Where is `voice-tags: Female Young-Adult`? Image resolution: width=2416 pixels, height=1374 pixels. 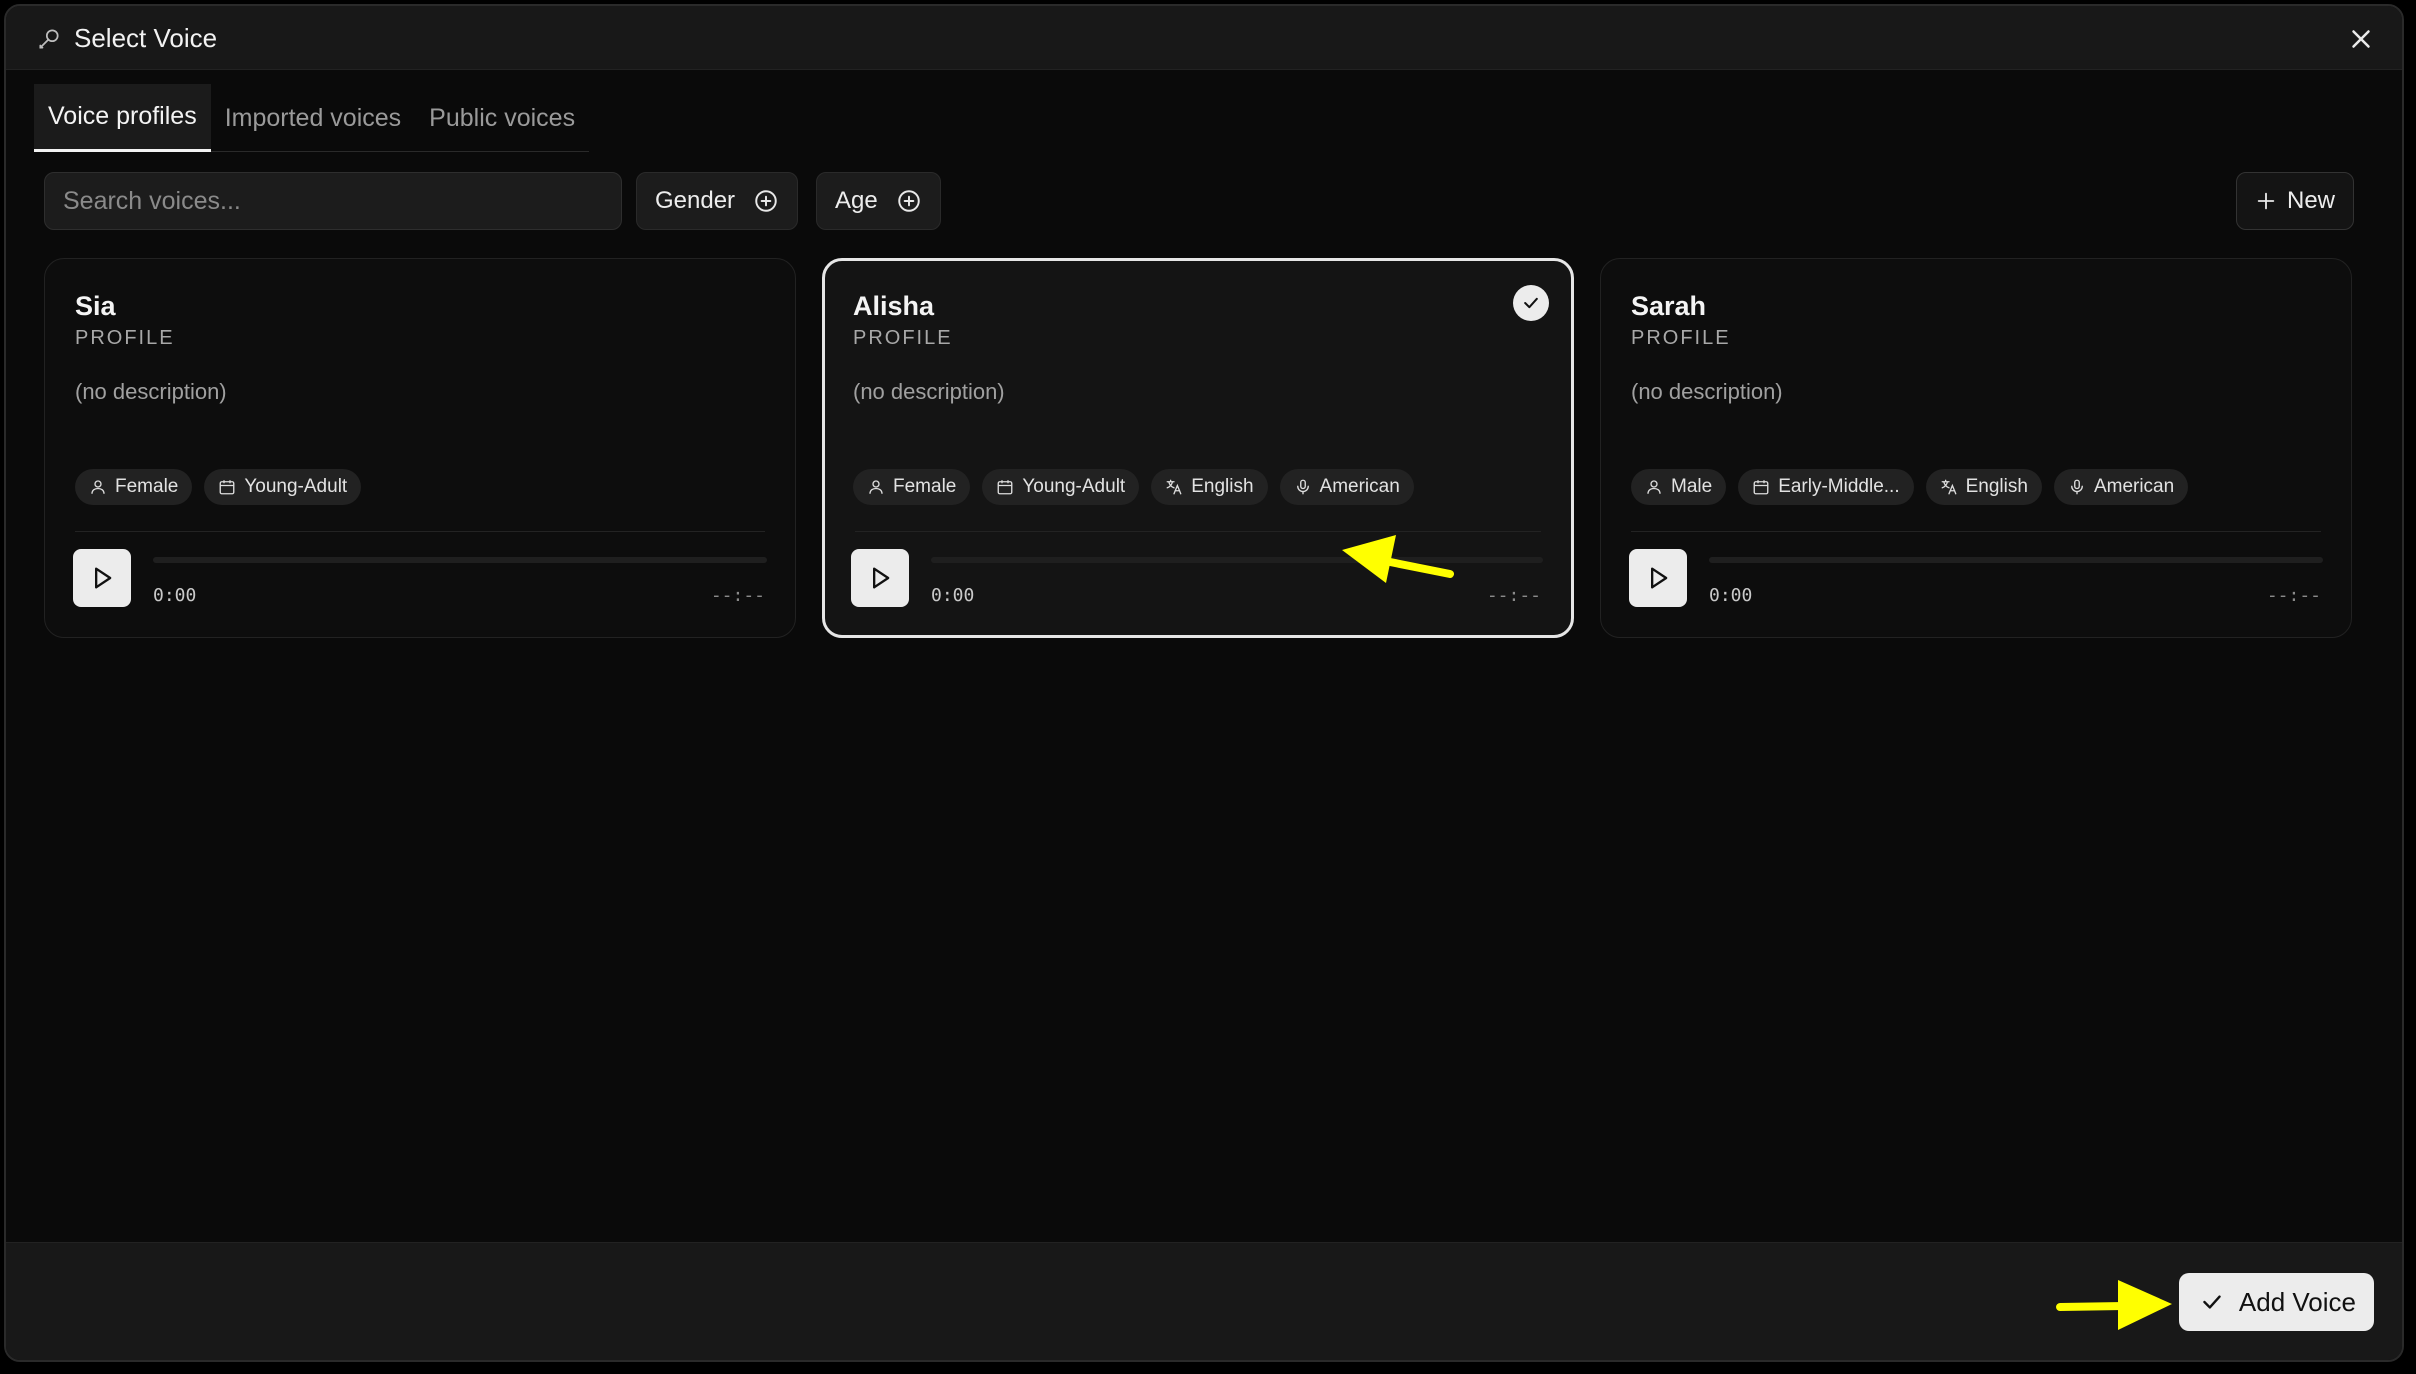
voice-tags: Female Young-Adult is located at coordinates (218, 487).